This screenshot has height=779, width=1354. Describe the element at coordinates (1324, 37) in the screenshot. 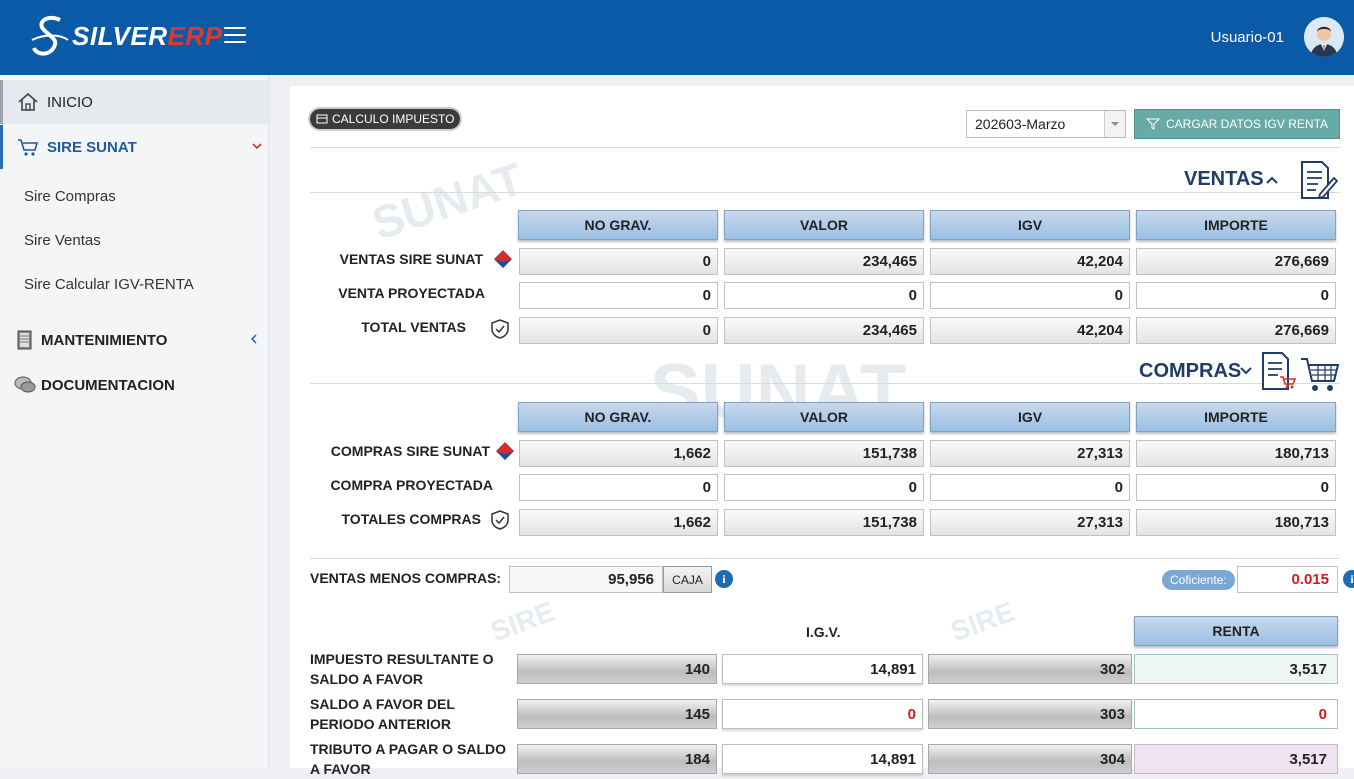

I see `avatar` at that location.